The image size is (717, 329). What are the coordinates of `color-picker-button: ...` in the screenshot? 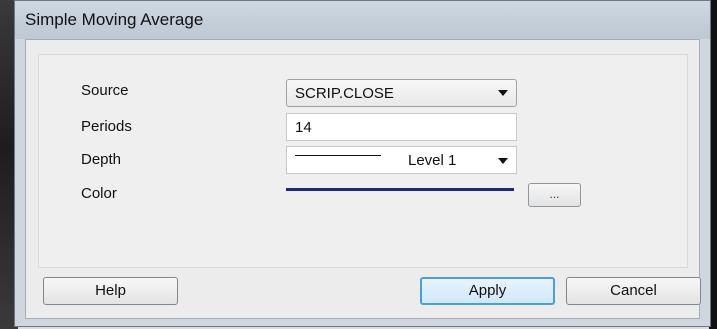 It's located at (554, 195).